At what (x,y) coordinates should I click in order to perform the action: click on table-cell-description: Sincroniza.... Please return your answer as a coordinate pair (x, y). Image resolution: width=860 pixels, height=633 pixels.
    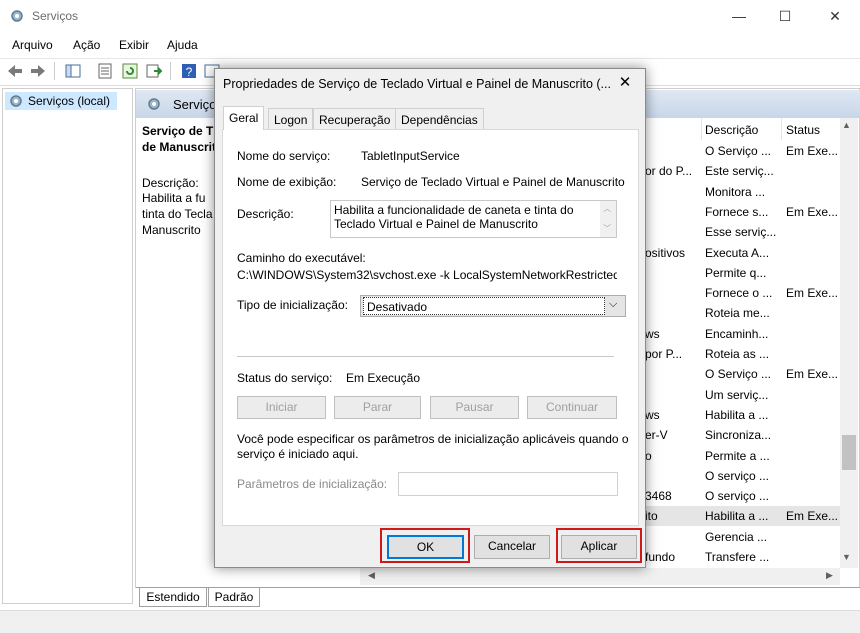
    Looking at the image, I should click on (738, 435).